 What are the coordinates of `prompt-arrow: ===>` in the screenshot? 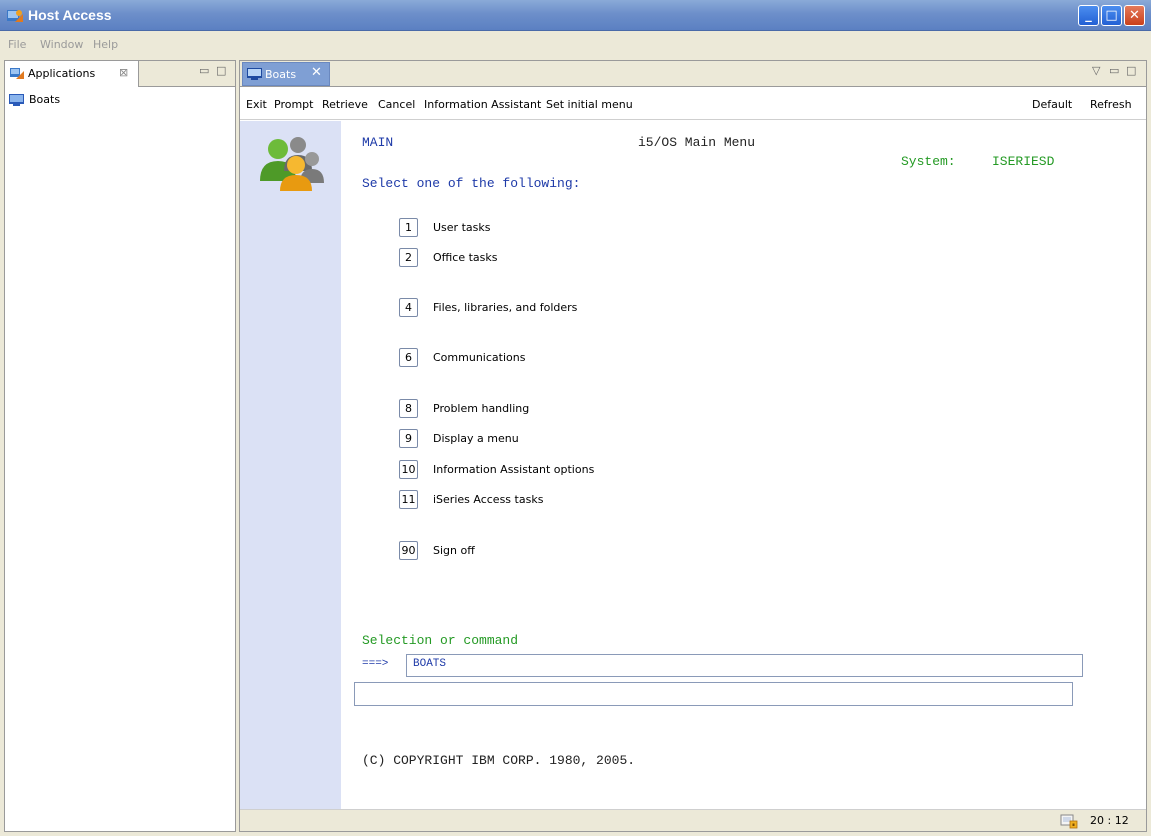 It's located at (375, 664).